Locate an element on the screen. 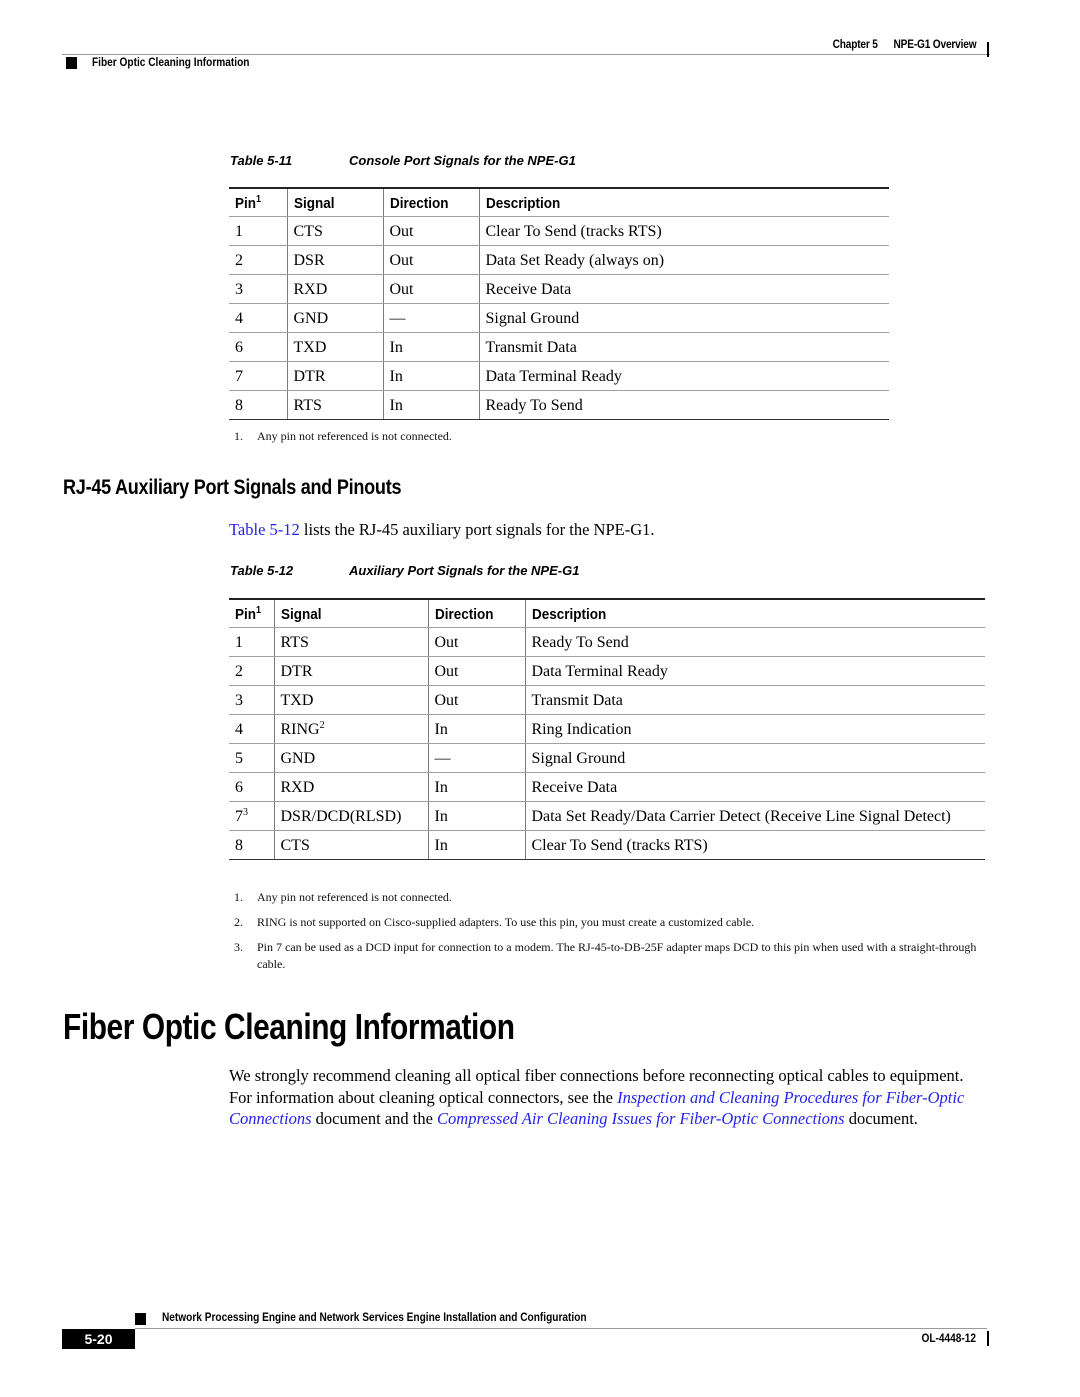 The image size is (1080, 1397). table-row: 1 RTS Out Ready To Send is located at coordinates (607, 642).